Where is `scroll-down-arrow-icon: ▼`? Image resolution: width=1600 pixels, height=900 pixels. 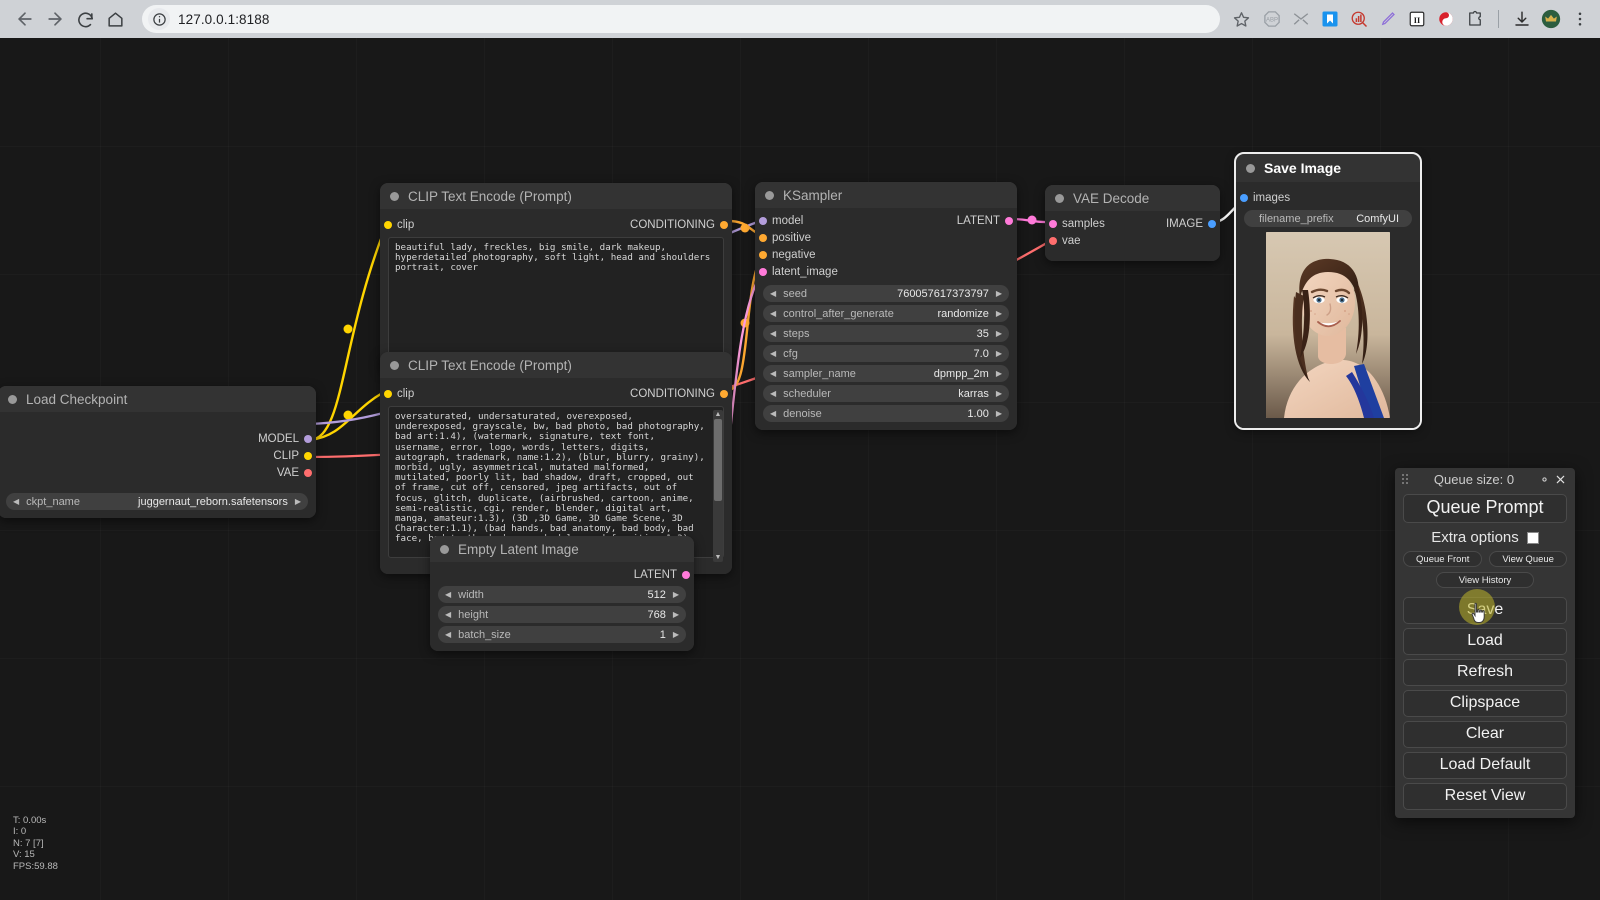 scroll-down-arrow-icon: ▼ is located at coordinates (718, 557).